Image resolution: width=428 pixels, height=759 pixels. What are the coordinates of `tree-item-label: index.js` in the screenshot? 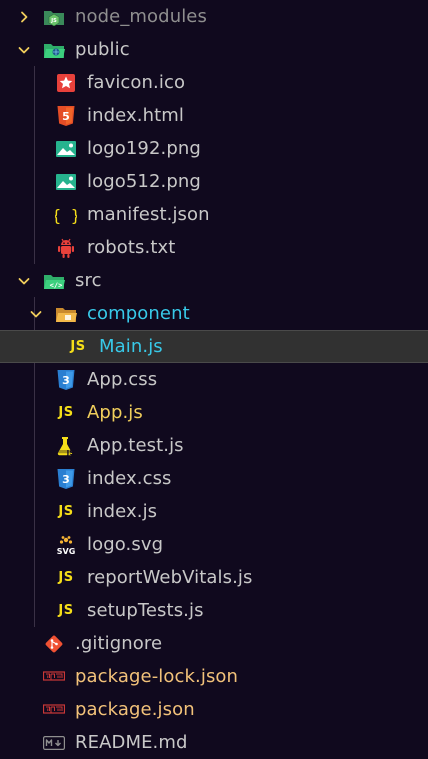 It's located at (122, 511).